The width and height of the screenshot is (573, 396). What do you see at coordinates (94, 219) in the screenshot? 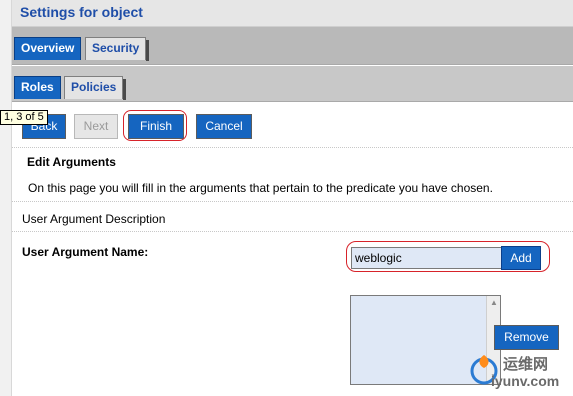
I see `argument-description-label: User Argument Description` at bounding box center [94, 219].